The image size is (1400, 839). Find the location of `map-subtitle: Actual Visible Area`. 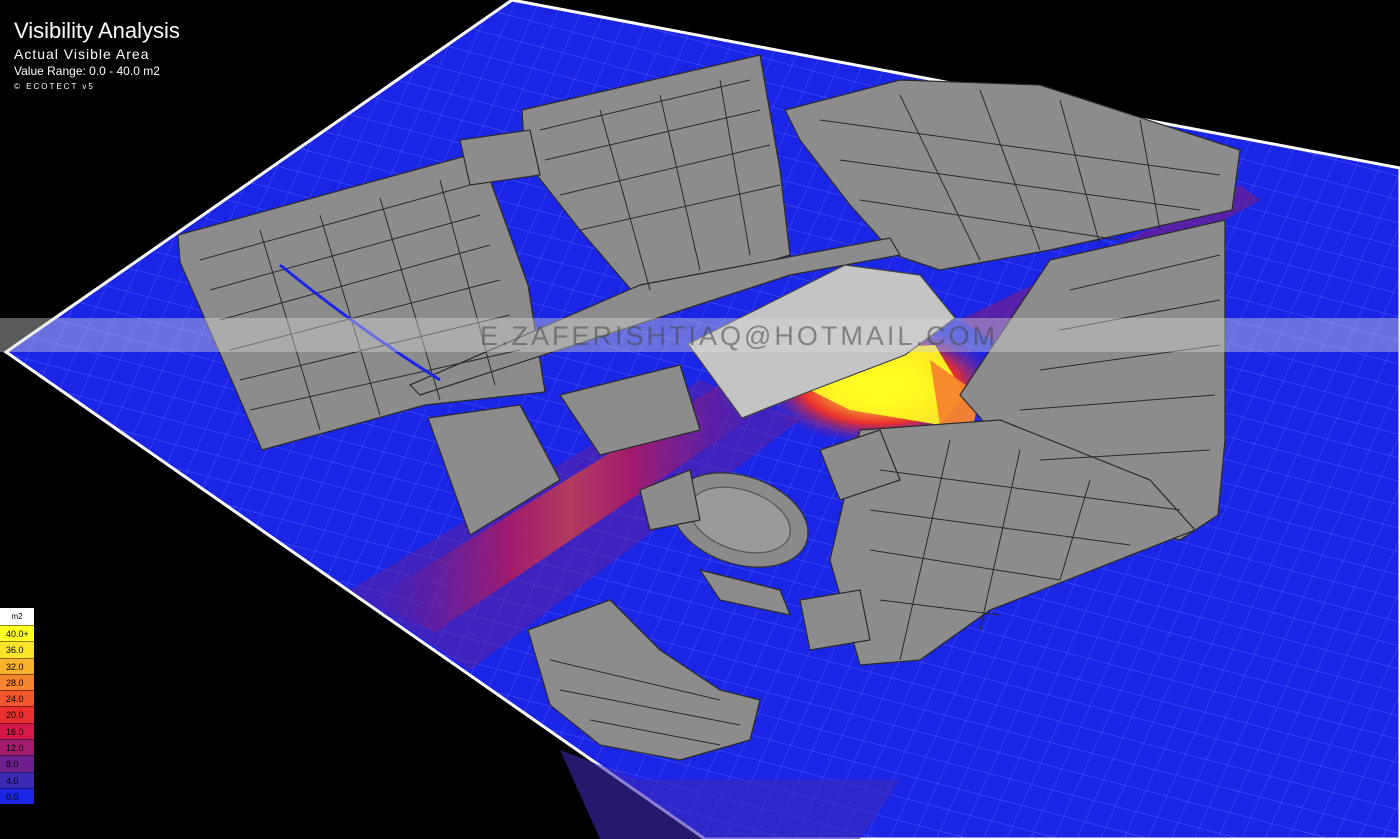

map-subtitle: Actual Visible Area is located at coordinates (82, 54).